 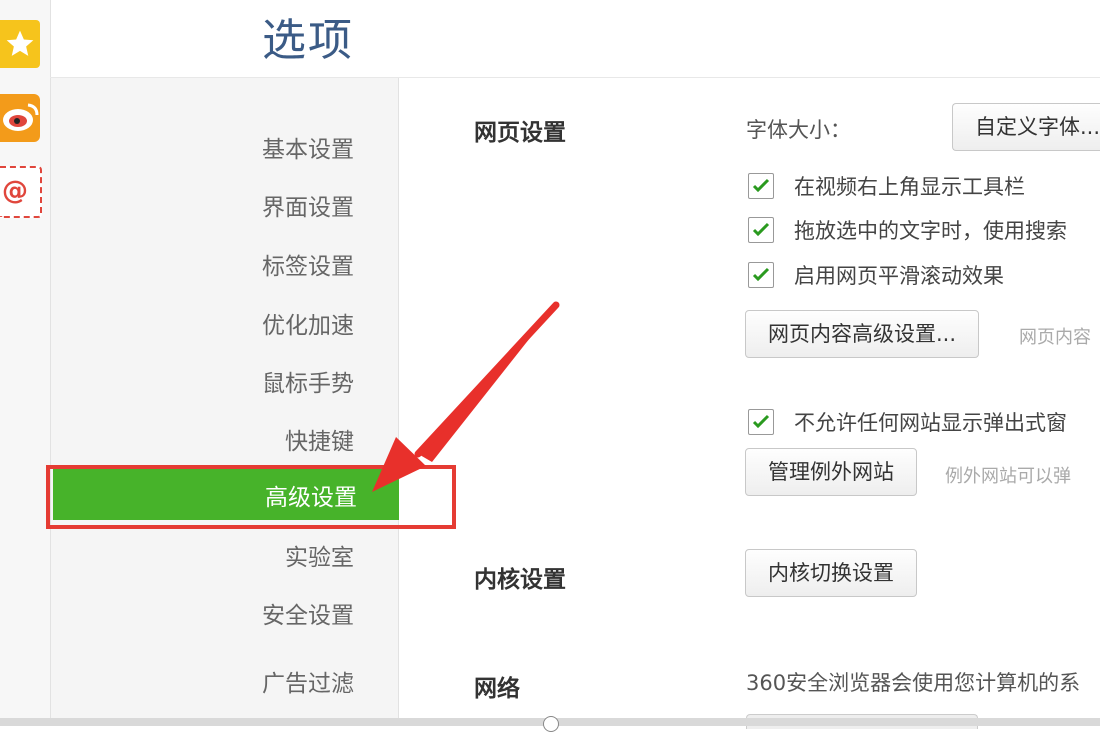 I want to click on star-icon, so click(x=20, y=44).